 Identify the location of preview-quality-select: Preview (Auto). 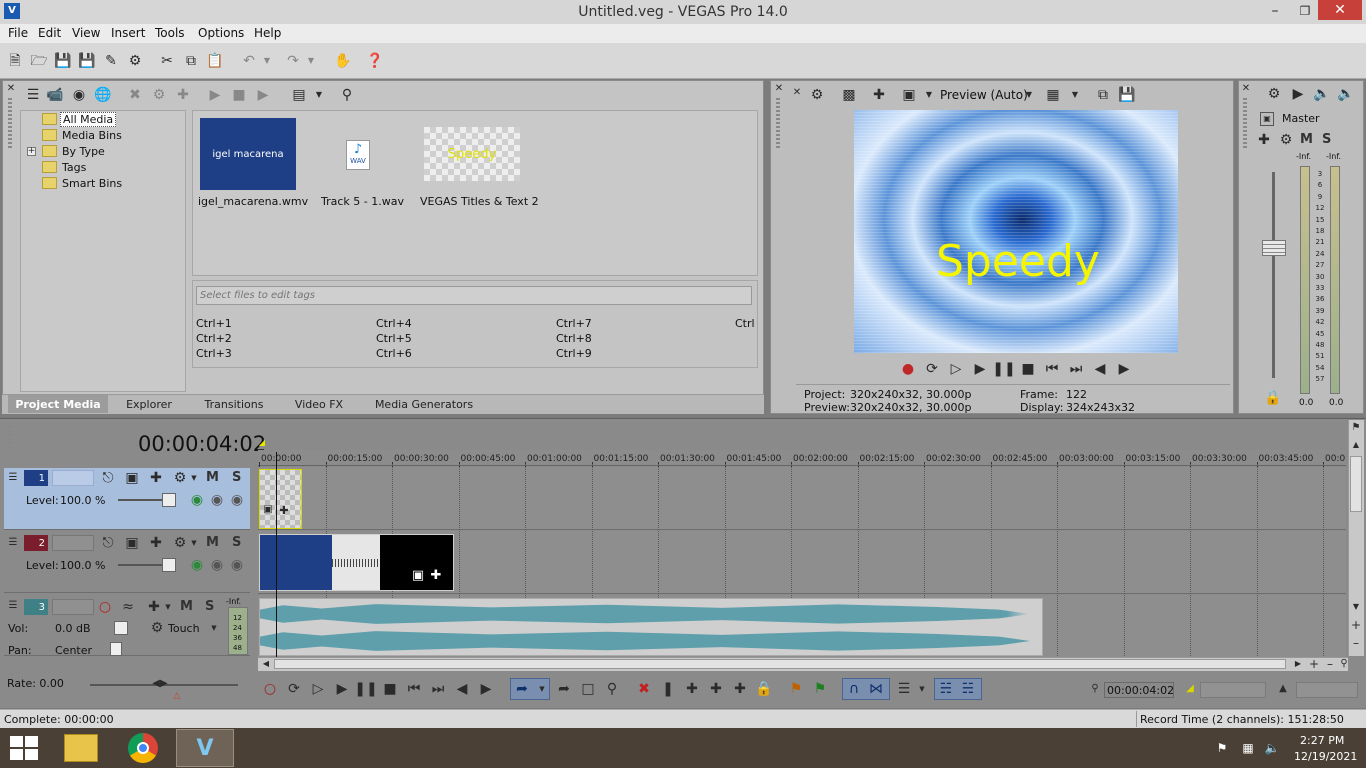
(984, 95).